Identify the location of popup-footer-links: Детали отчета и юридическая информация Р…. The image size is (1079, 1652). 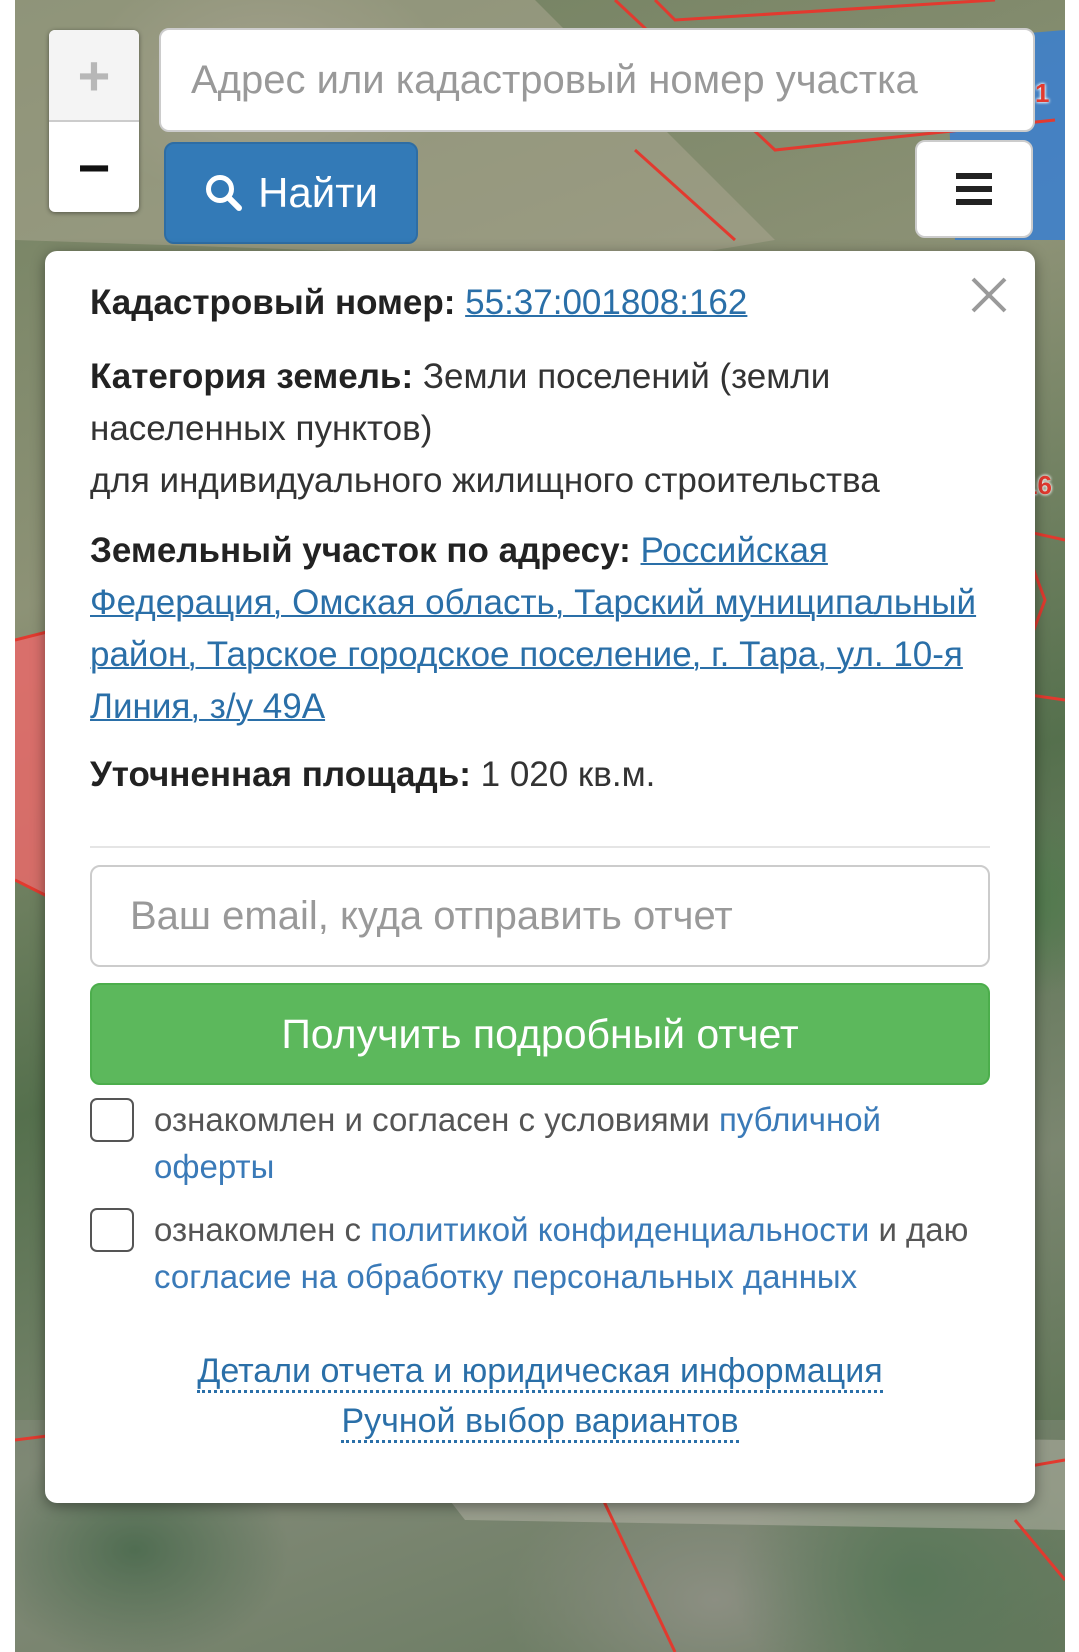
(540, 1396).